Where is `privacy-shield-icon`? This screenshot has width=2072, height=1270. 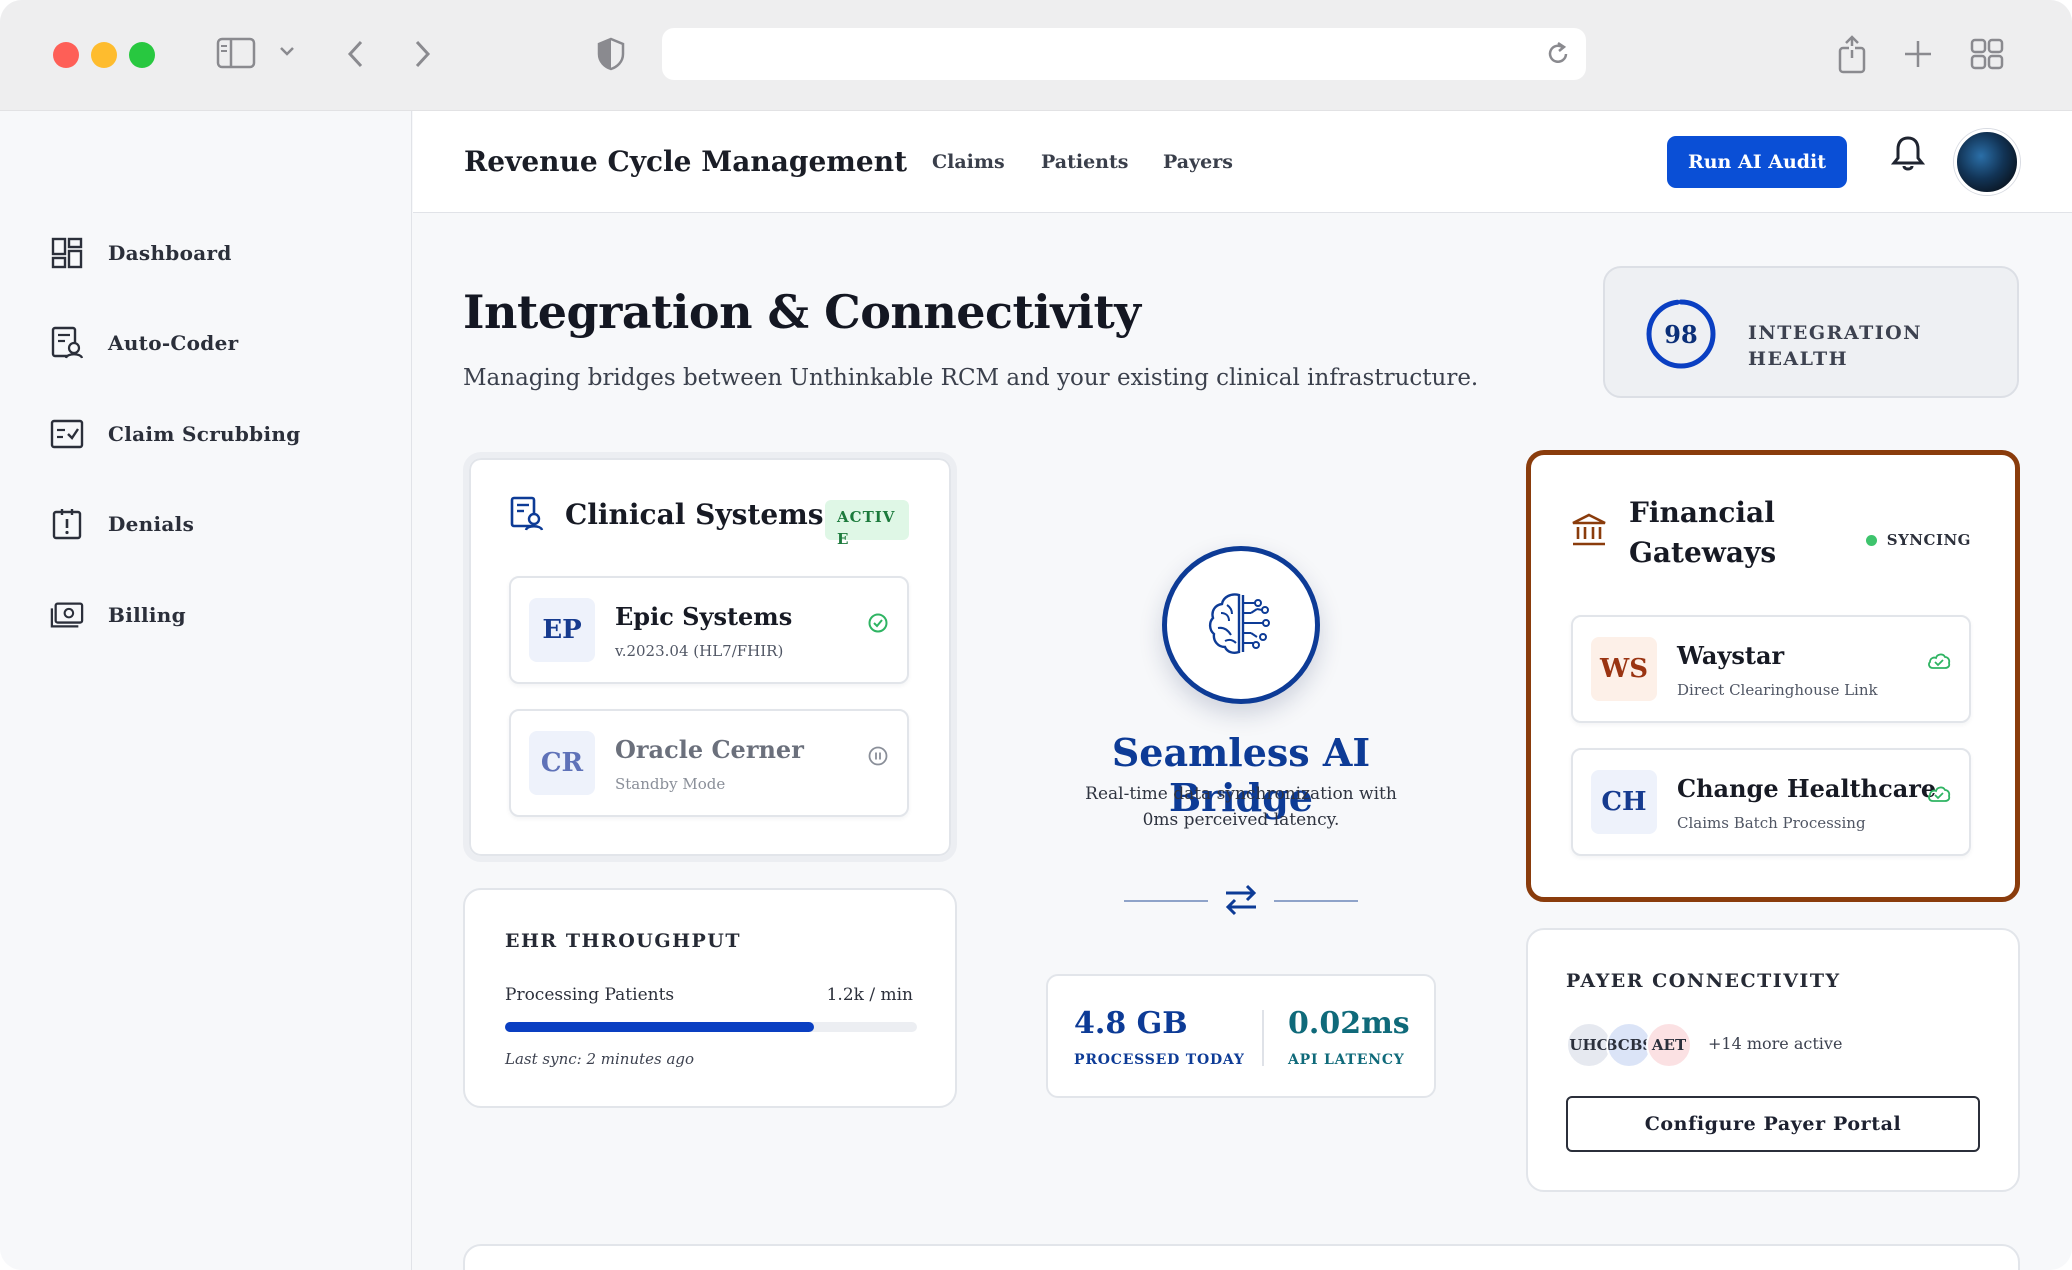
privacy-shield-icon is located at coordinates (611, 54).